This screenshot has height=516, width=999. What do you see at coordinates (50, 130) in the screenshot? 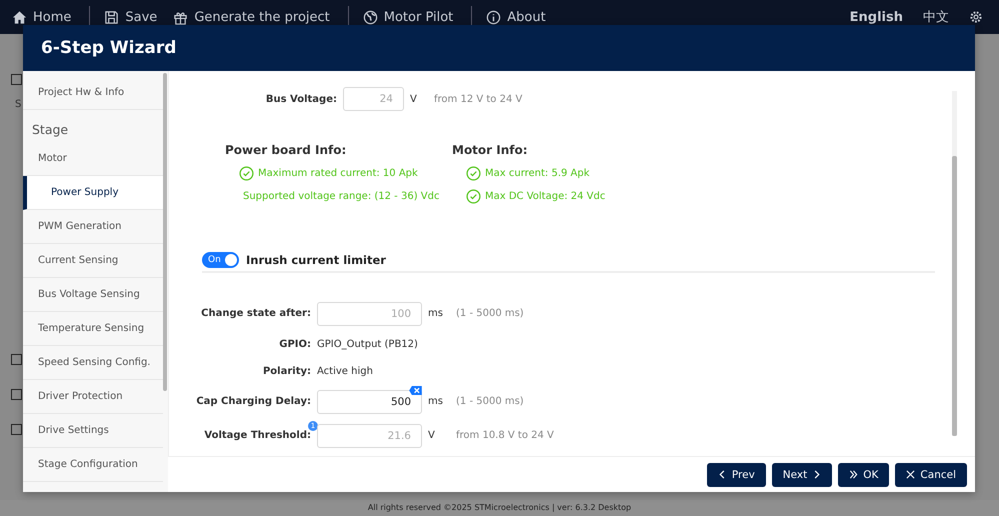
I see `sidebar-heading: Stage` at bounding box center [50, 130].